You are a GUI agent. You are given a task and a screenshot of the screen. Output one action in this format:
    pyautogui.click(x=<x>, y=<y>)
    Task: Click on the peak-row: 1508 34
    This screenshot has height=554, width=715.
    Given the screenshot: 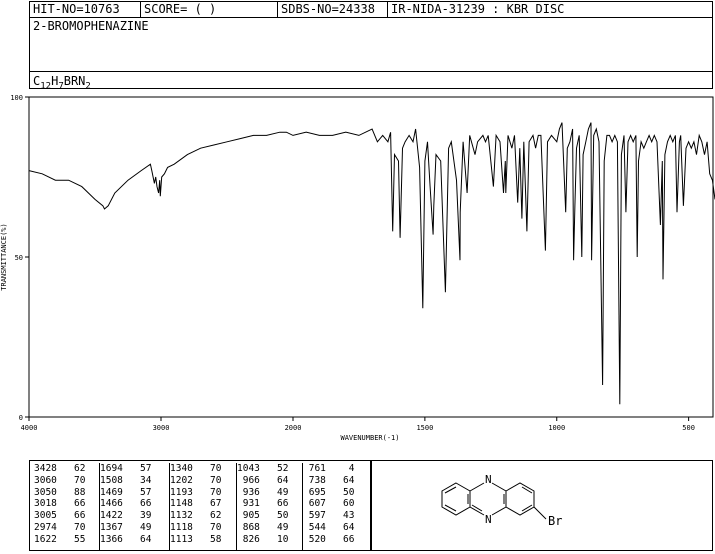 What is the action you would take?
    pyautogui.click(x=126, y=480)
    